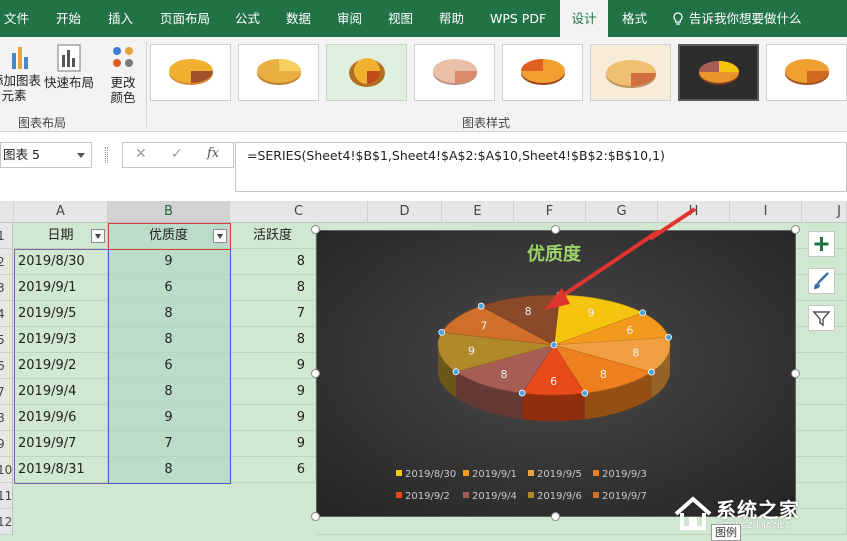  What do you see at coordinates (821, 244) in the screenshot?
I see `chart-elements-button` at bounding box center [821, 244].